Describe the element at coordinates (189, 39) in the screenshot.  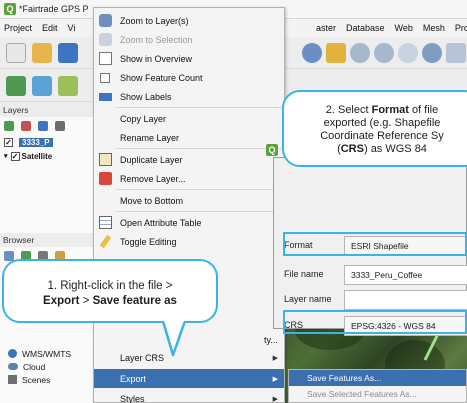
I see `menu-zoom-to-selection: Zoom to Selection` at that location.